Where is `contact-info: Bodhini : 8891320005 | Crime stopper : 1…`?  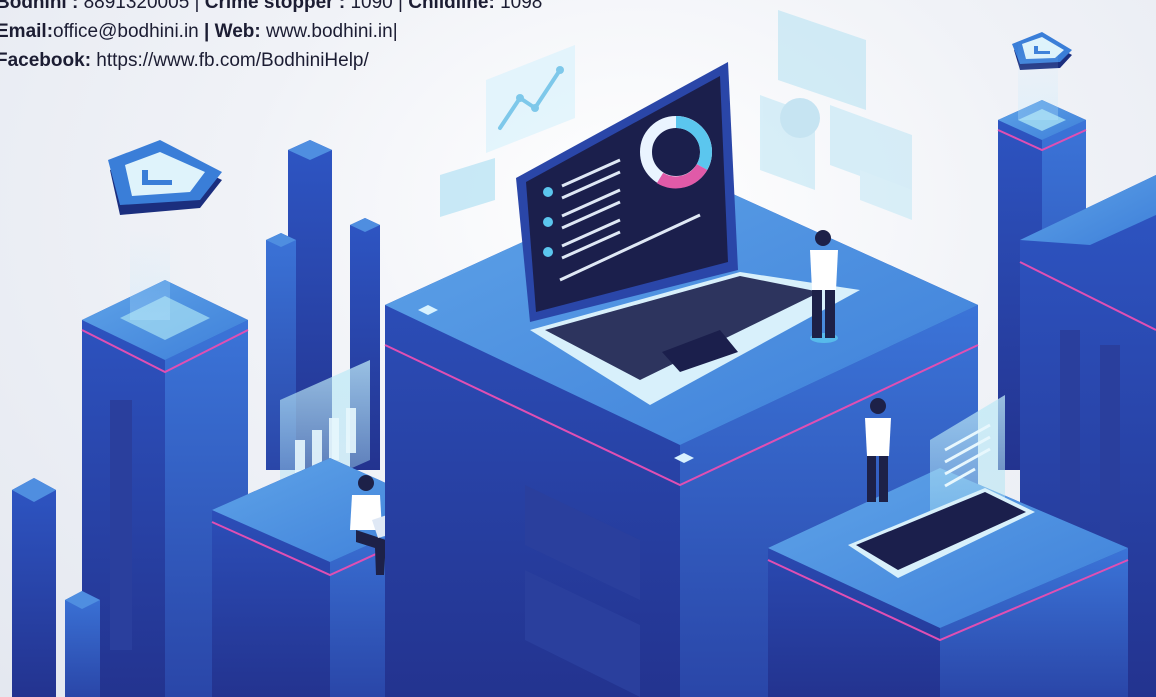
contact-info: Bodhini : 8891320005 | Crime stopper : 1… is located at coordinates (271, 37).